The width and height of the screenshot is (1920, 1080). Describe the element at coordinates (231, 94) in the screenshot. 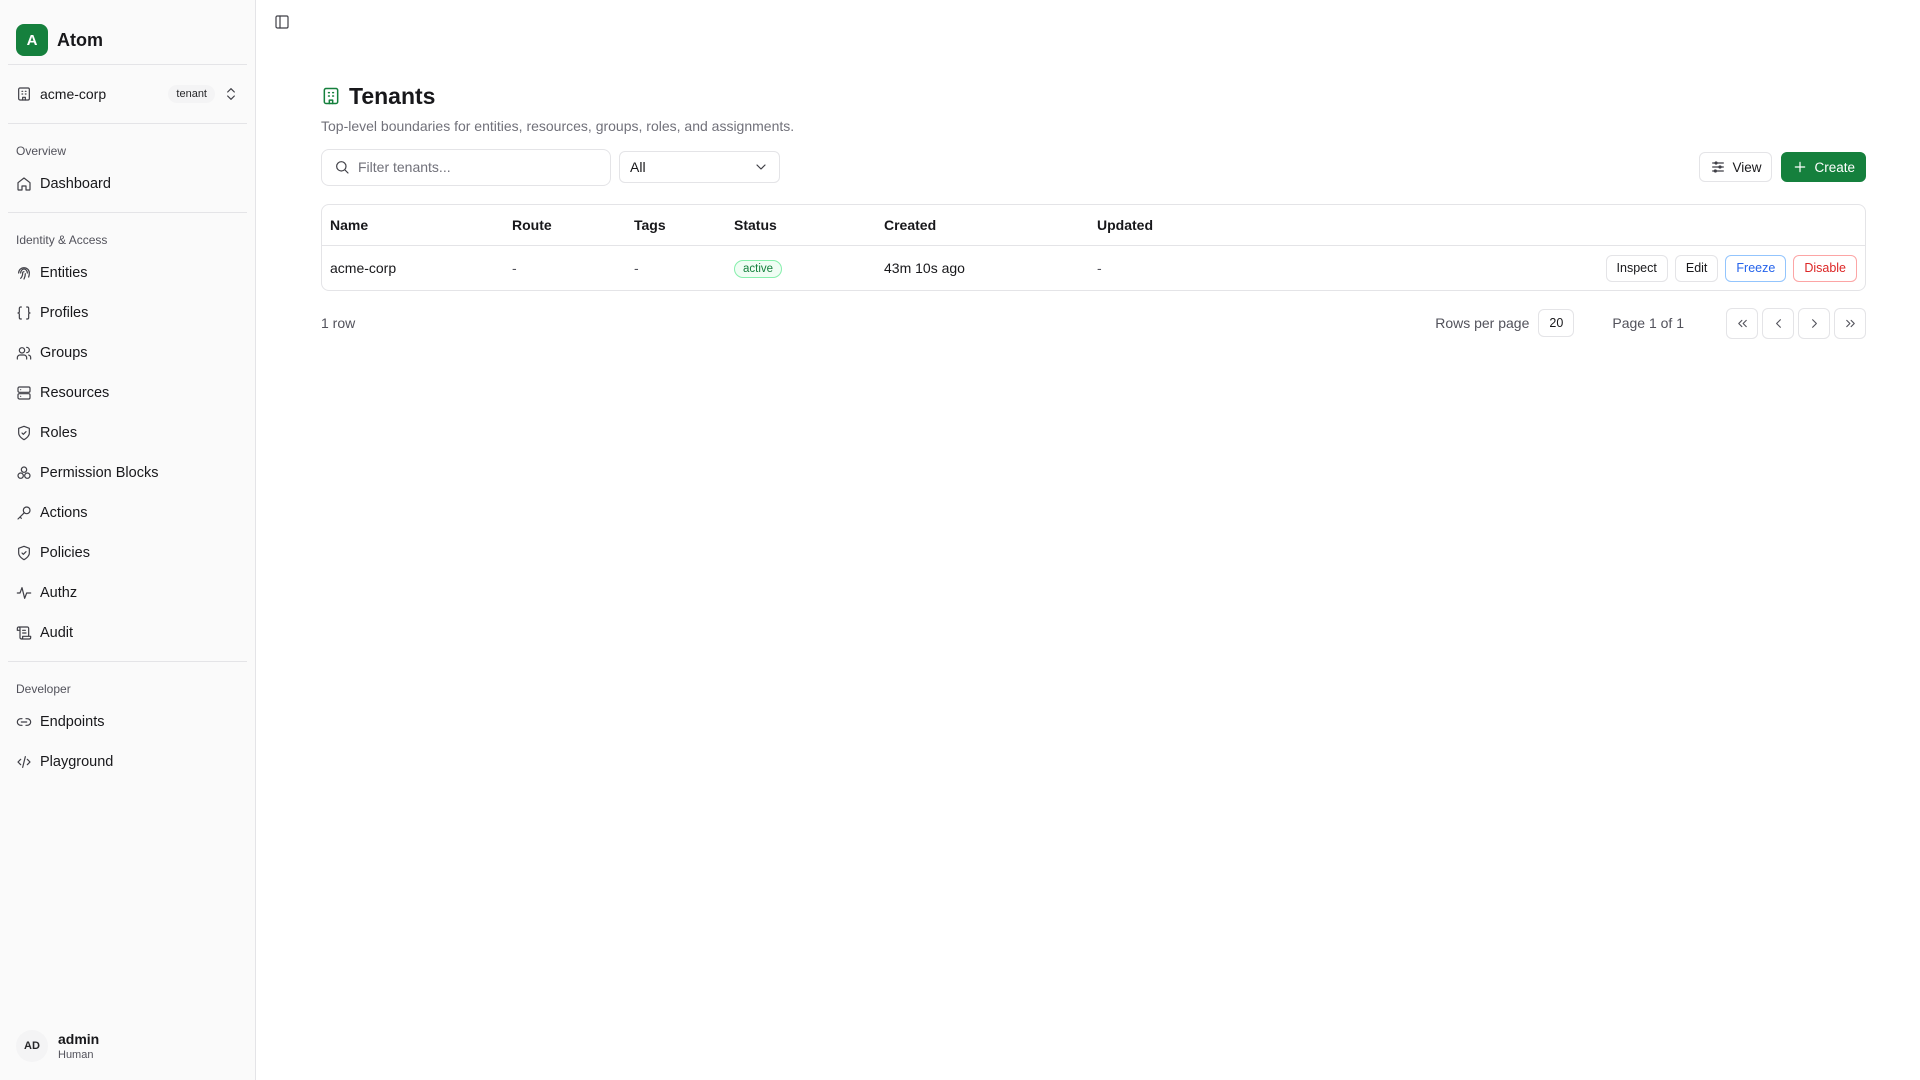

I see `chevrons-up-down-icon` at that location.